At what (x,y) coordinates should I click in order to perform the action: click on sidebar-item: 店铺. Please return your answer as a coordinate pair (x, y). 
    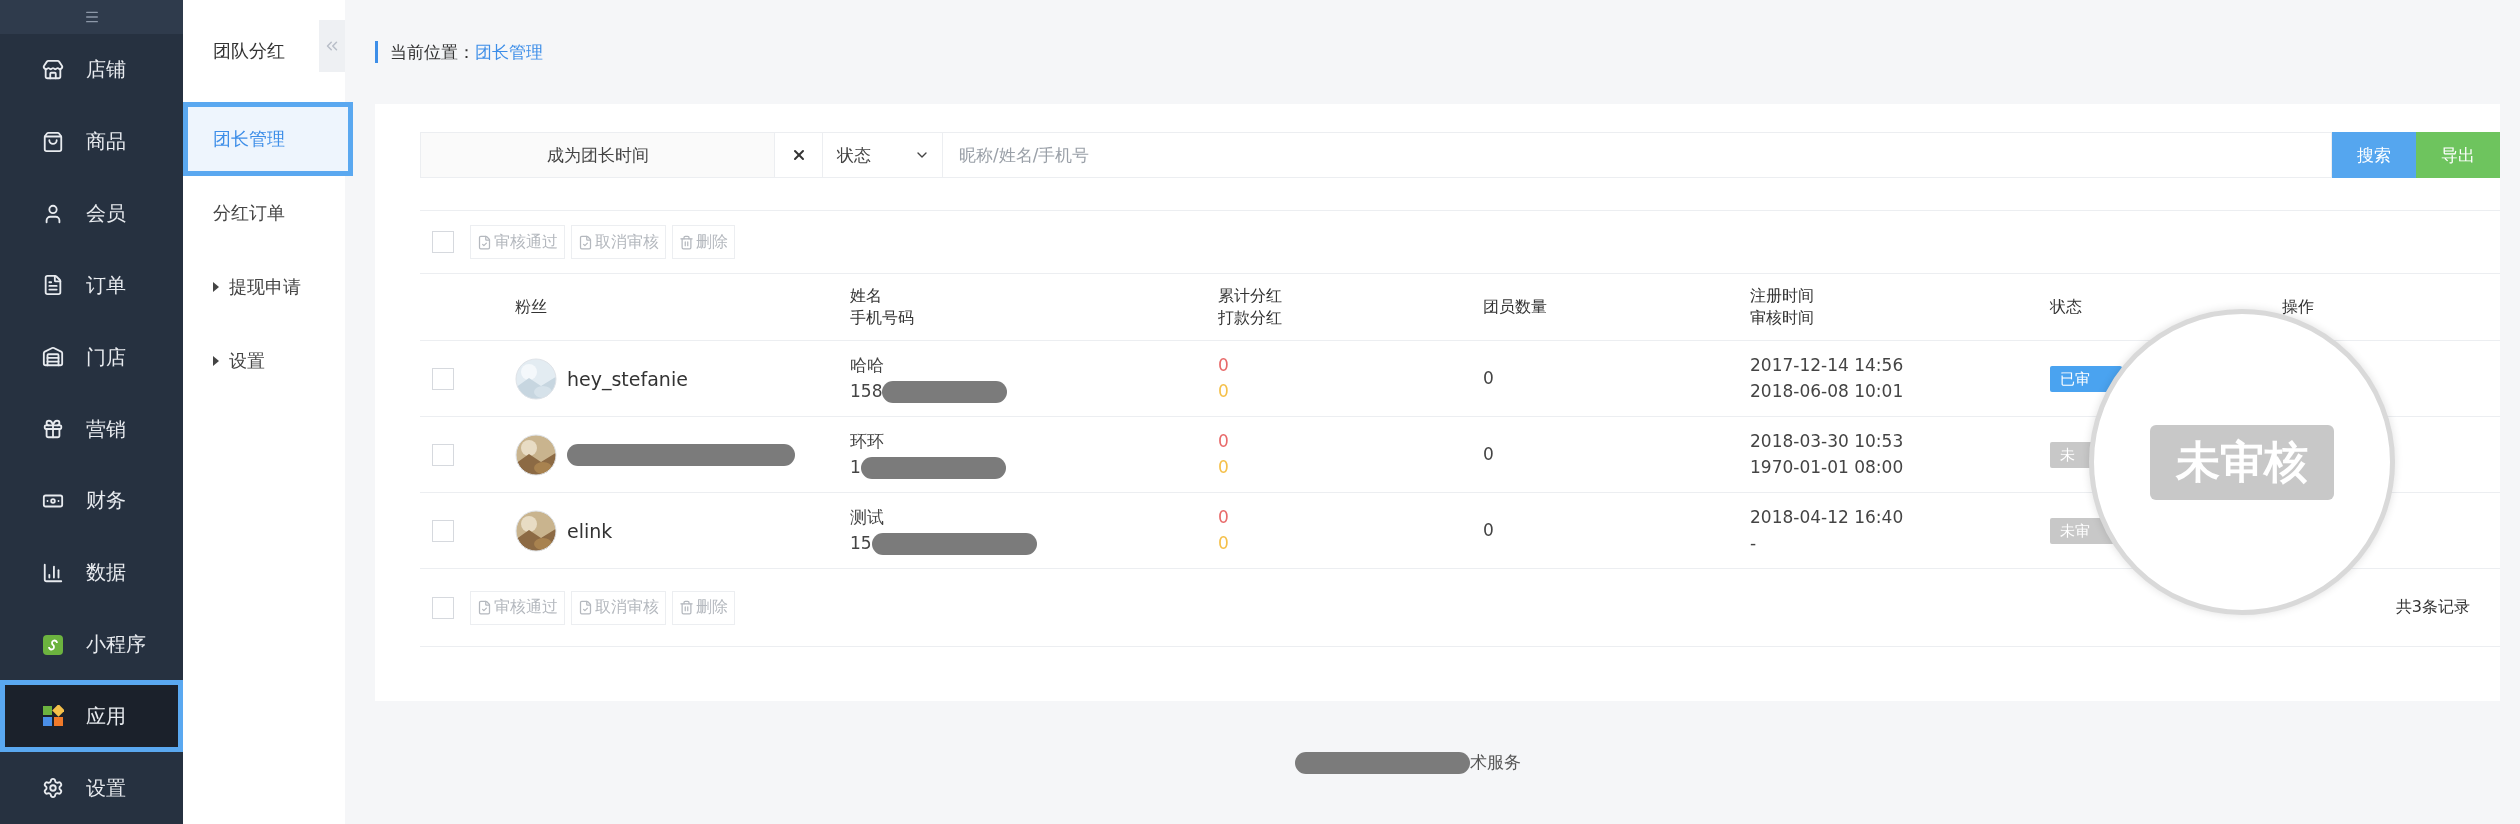
    Looking at the image, I should click on (91, 69).